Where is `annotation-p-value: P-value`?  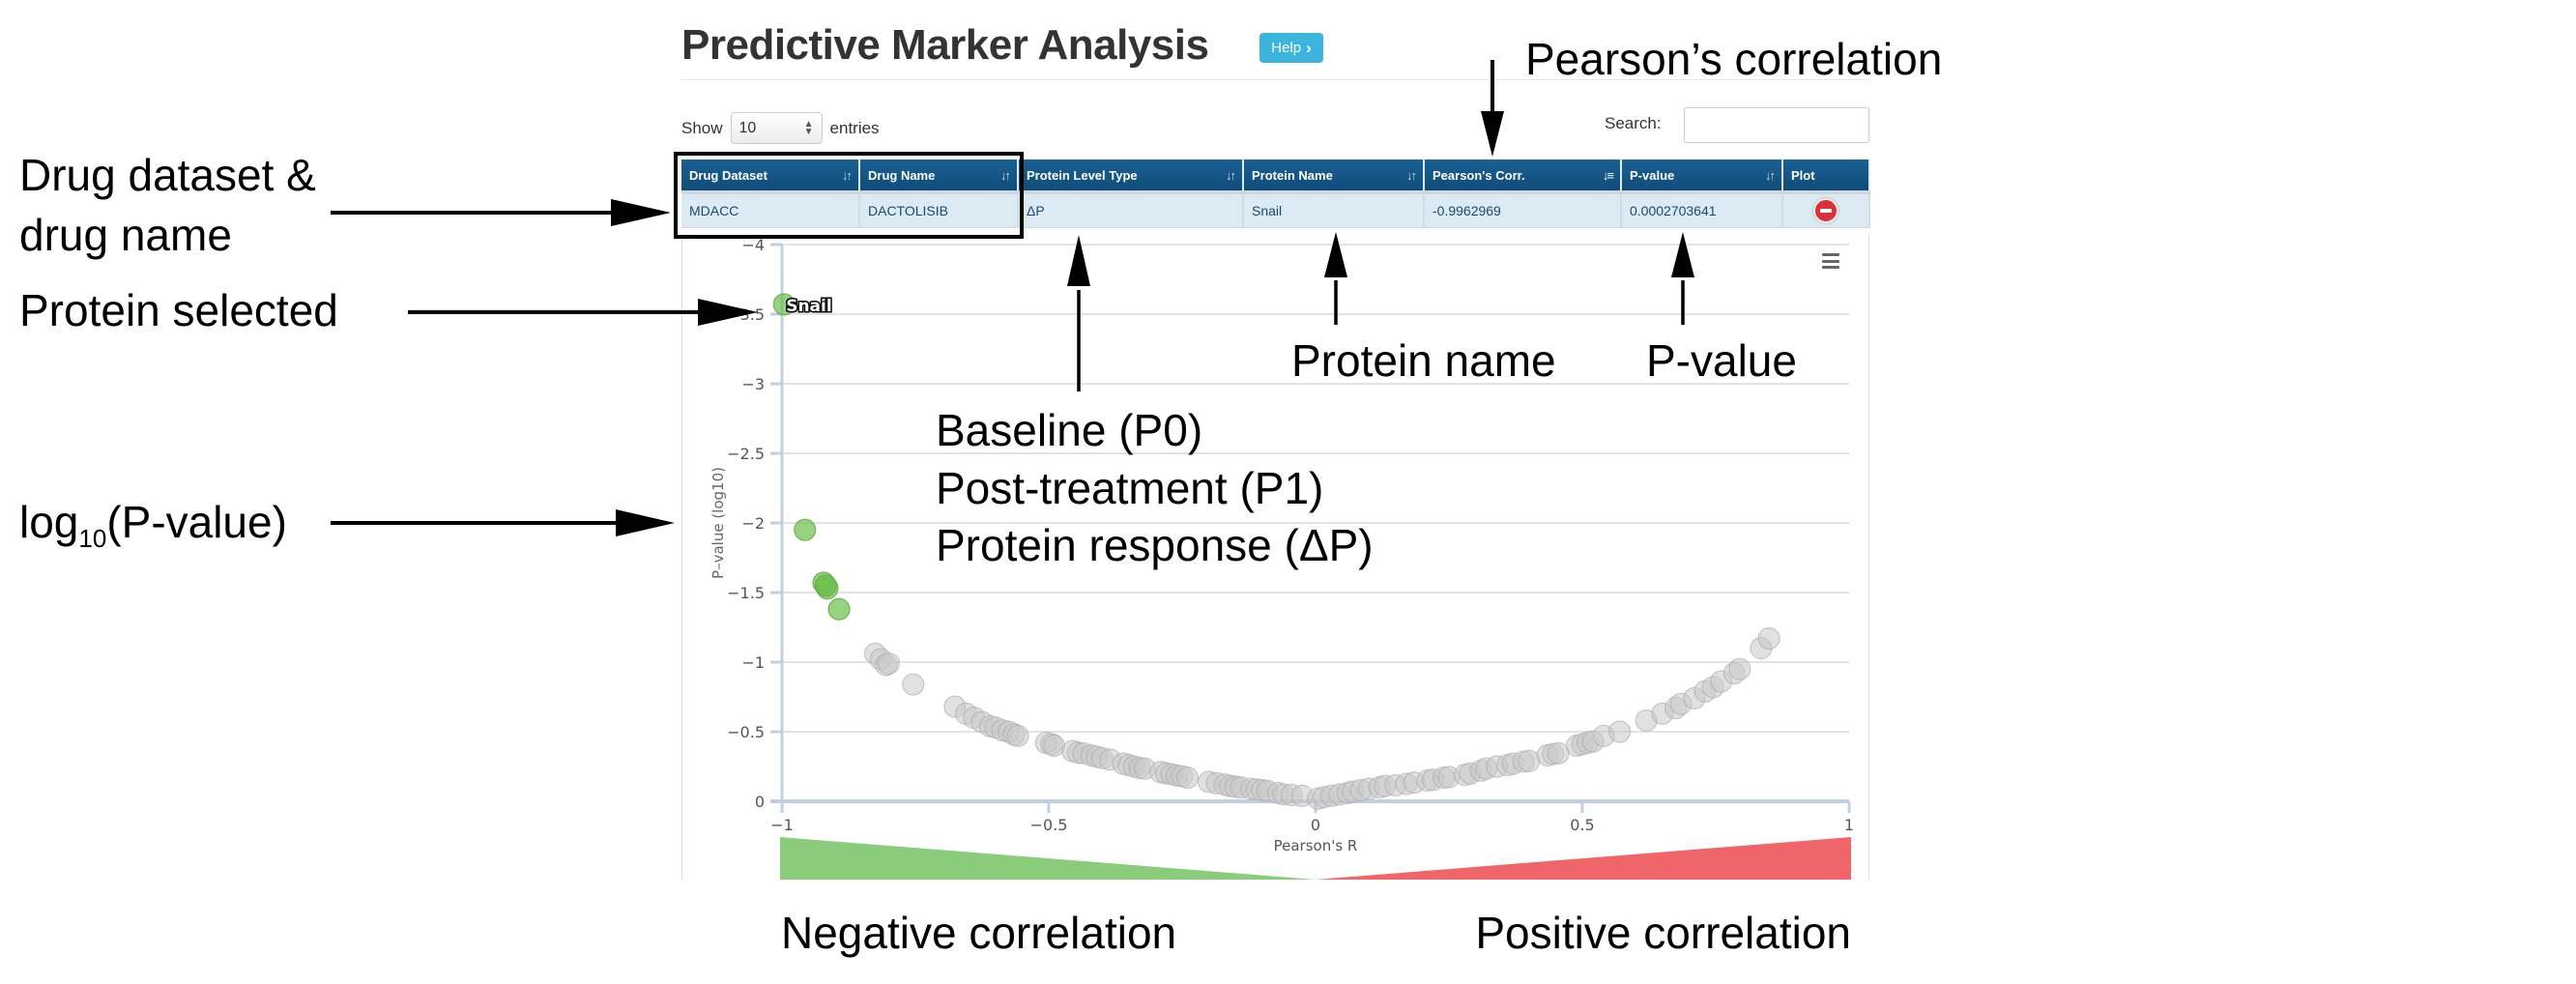 annotation-p-value: P-value is located at coordinates (1721, 360).